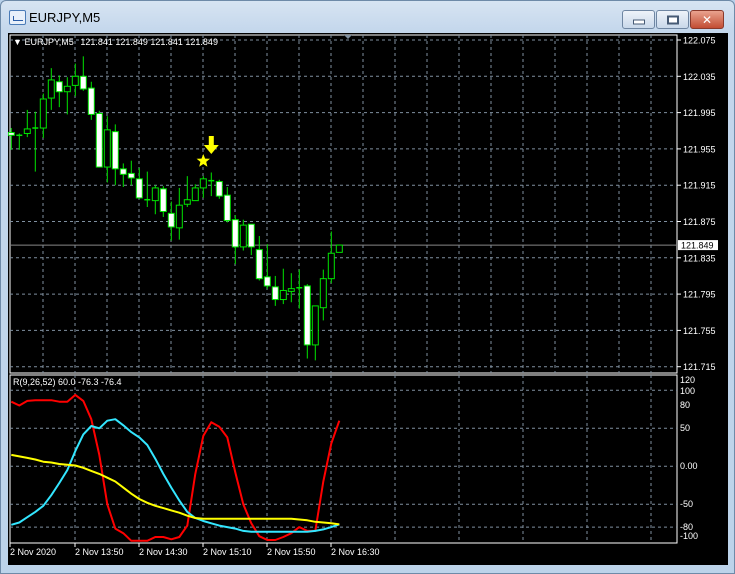 The height and width of the screenshot is (574, 735). What do you see at coordinates (685, 428) in the screenshot?
I see `indicator-tick-label: 50` at bounding box center [685, 428].